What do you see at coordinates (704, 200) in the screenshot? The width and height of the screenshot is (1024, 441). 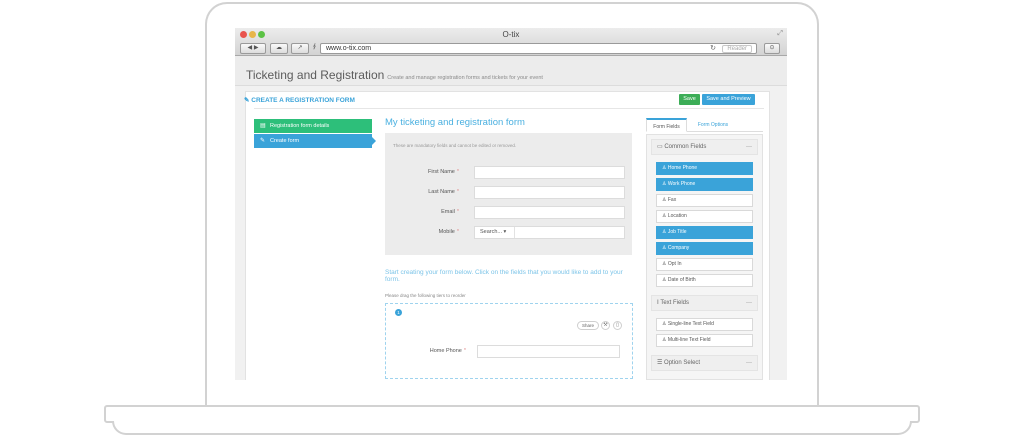 I see `field-item-fax: ♙ Fax` at bounding box center [704, 200].